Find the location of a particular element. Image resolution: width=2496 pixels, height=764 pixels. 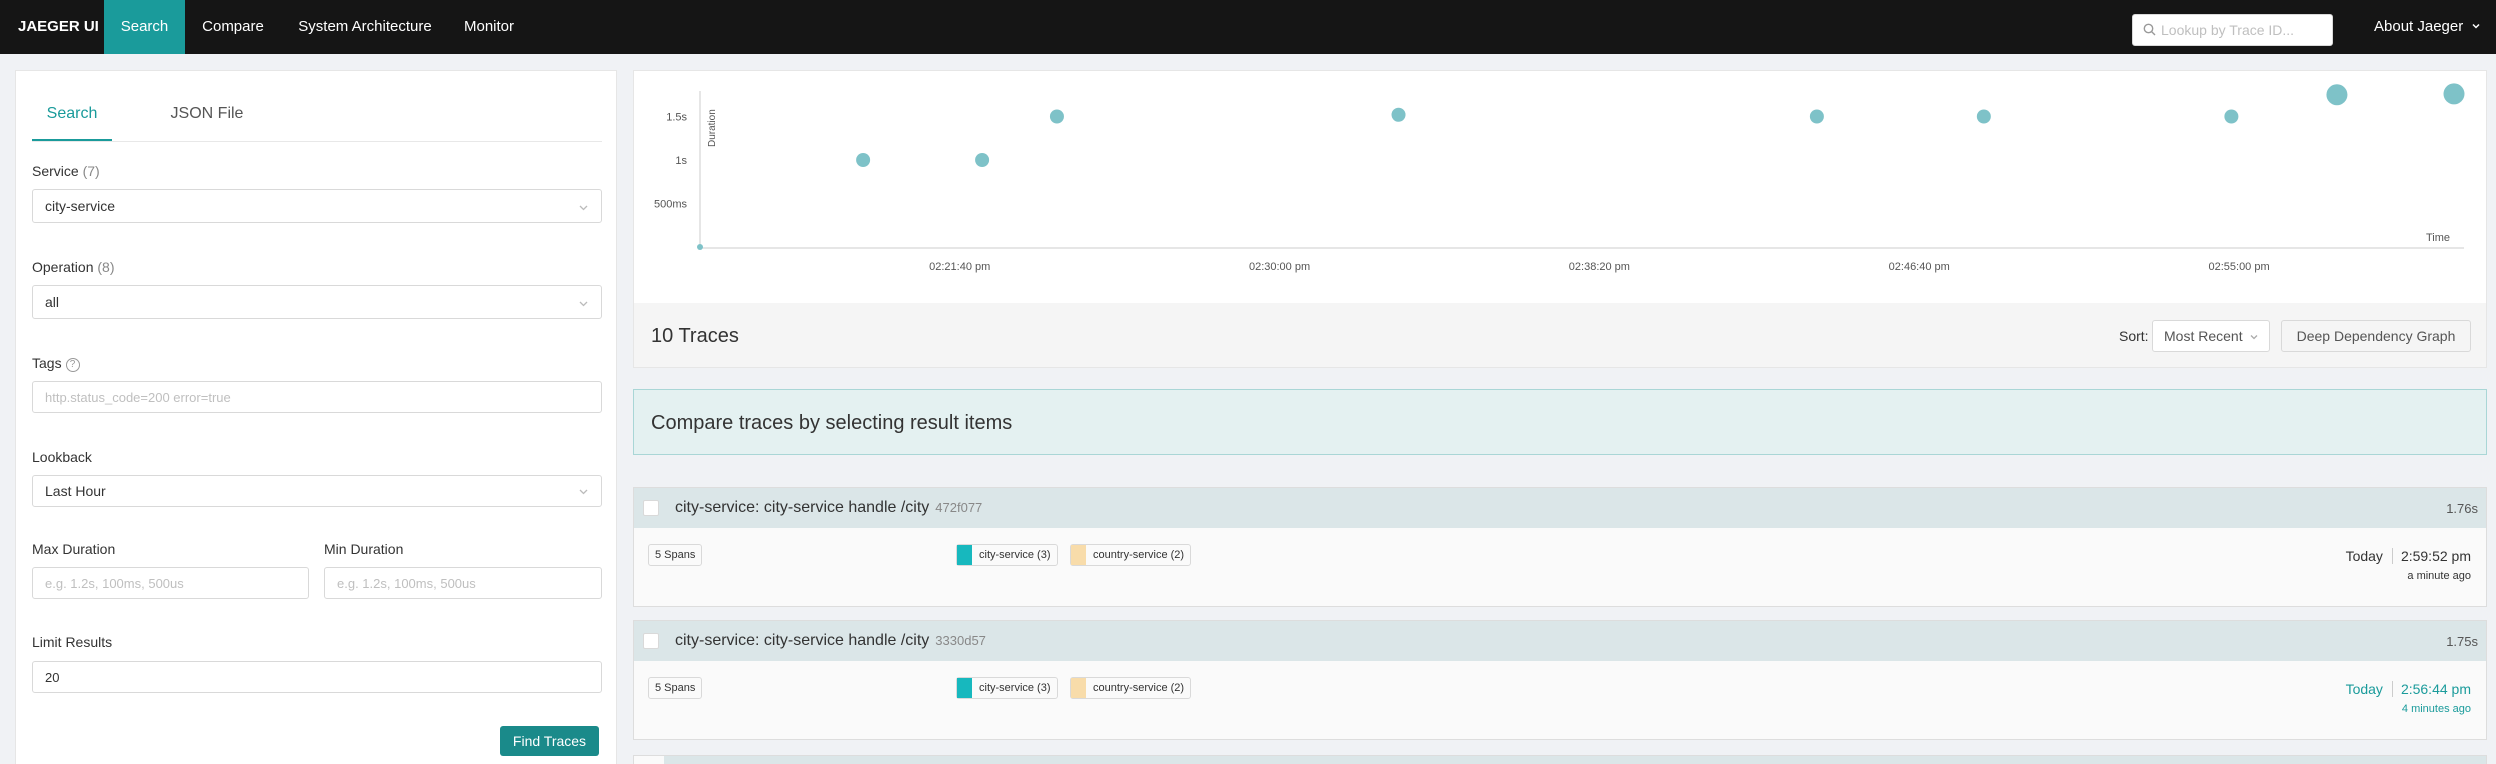

tab-search: Search is located at coordinates (72, 123).